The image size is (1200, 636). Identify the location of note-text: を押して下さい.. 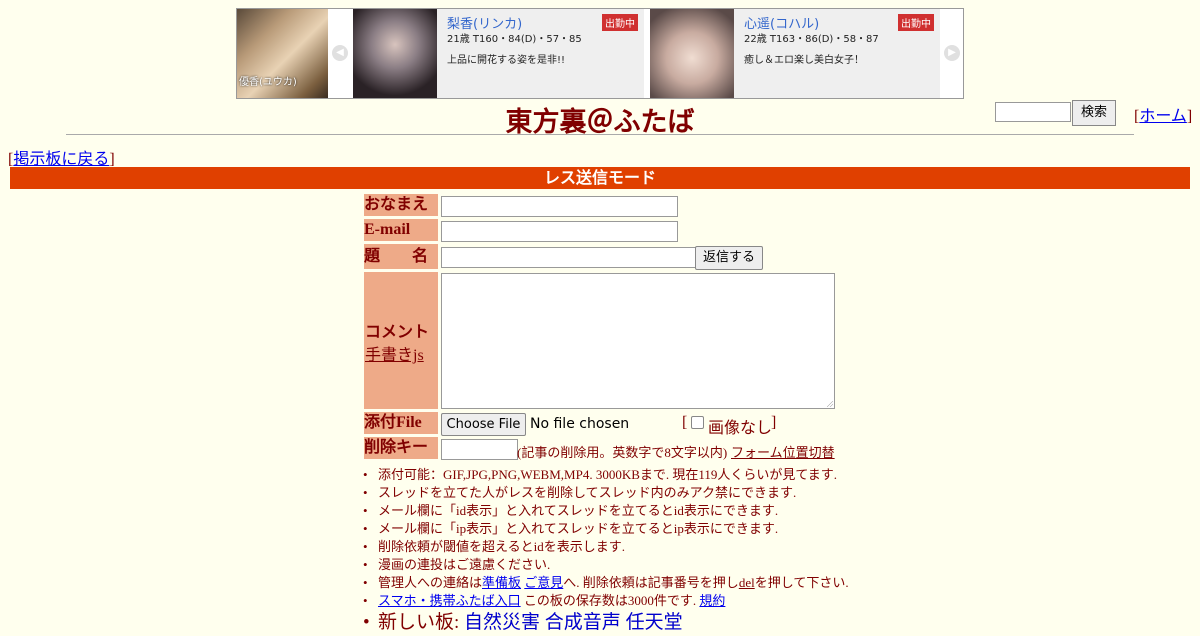
(801, 582).